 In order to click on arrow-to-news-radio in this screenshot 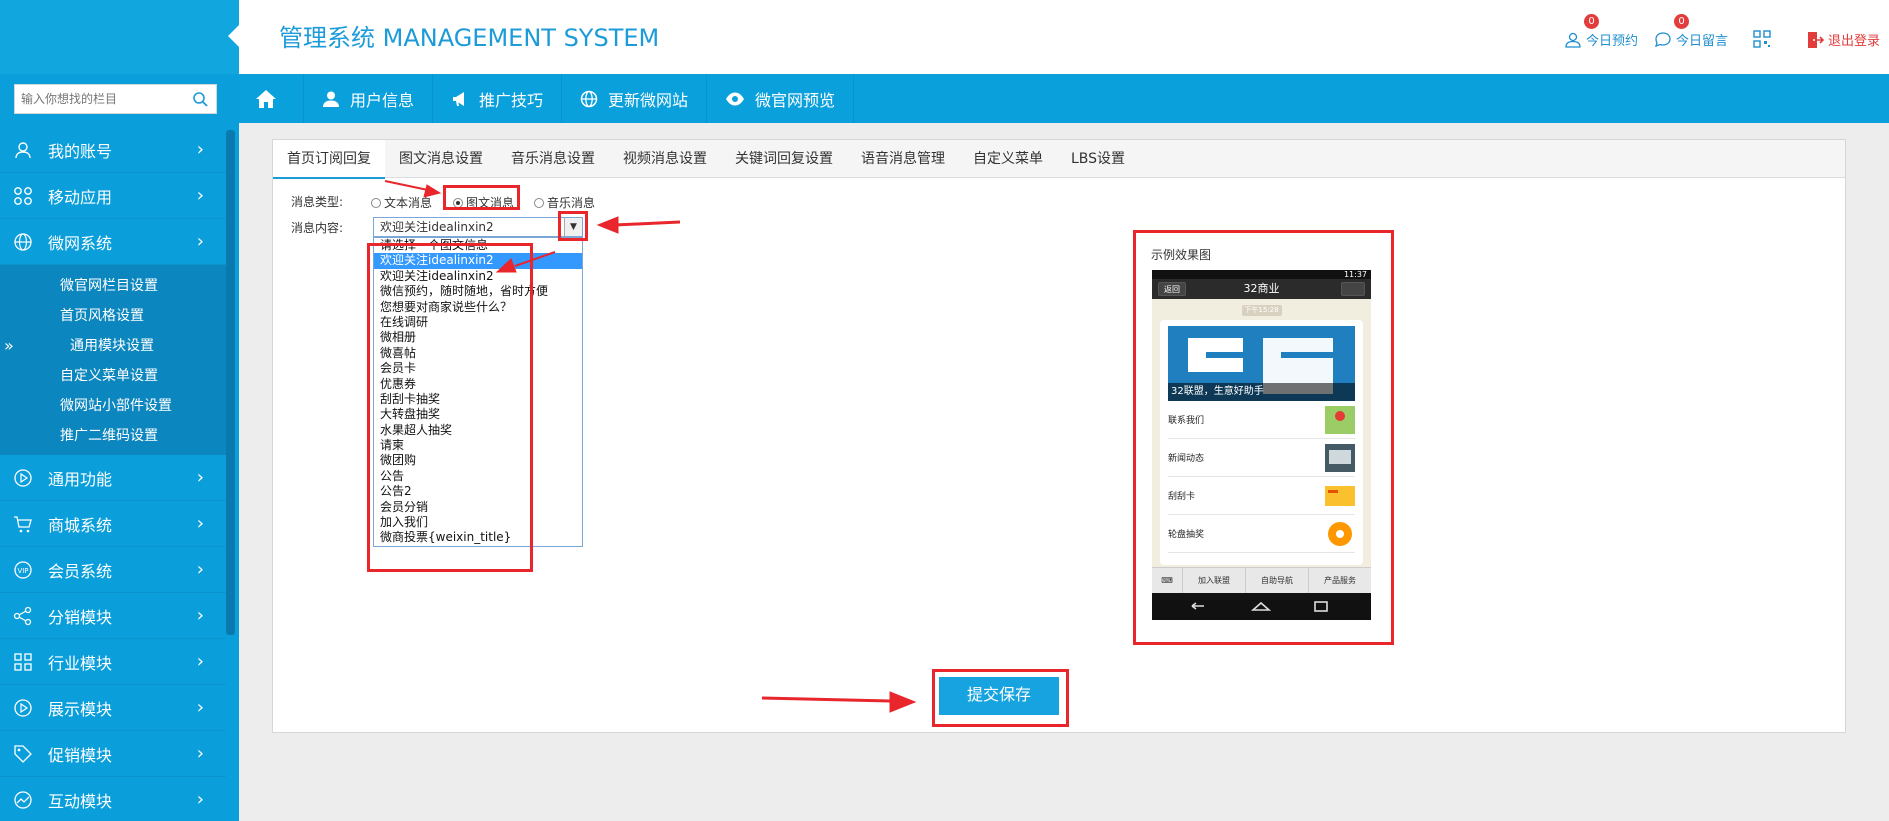, I will do `click(413, 189)`.